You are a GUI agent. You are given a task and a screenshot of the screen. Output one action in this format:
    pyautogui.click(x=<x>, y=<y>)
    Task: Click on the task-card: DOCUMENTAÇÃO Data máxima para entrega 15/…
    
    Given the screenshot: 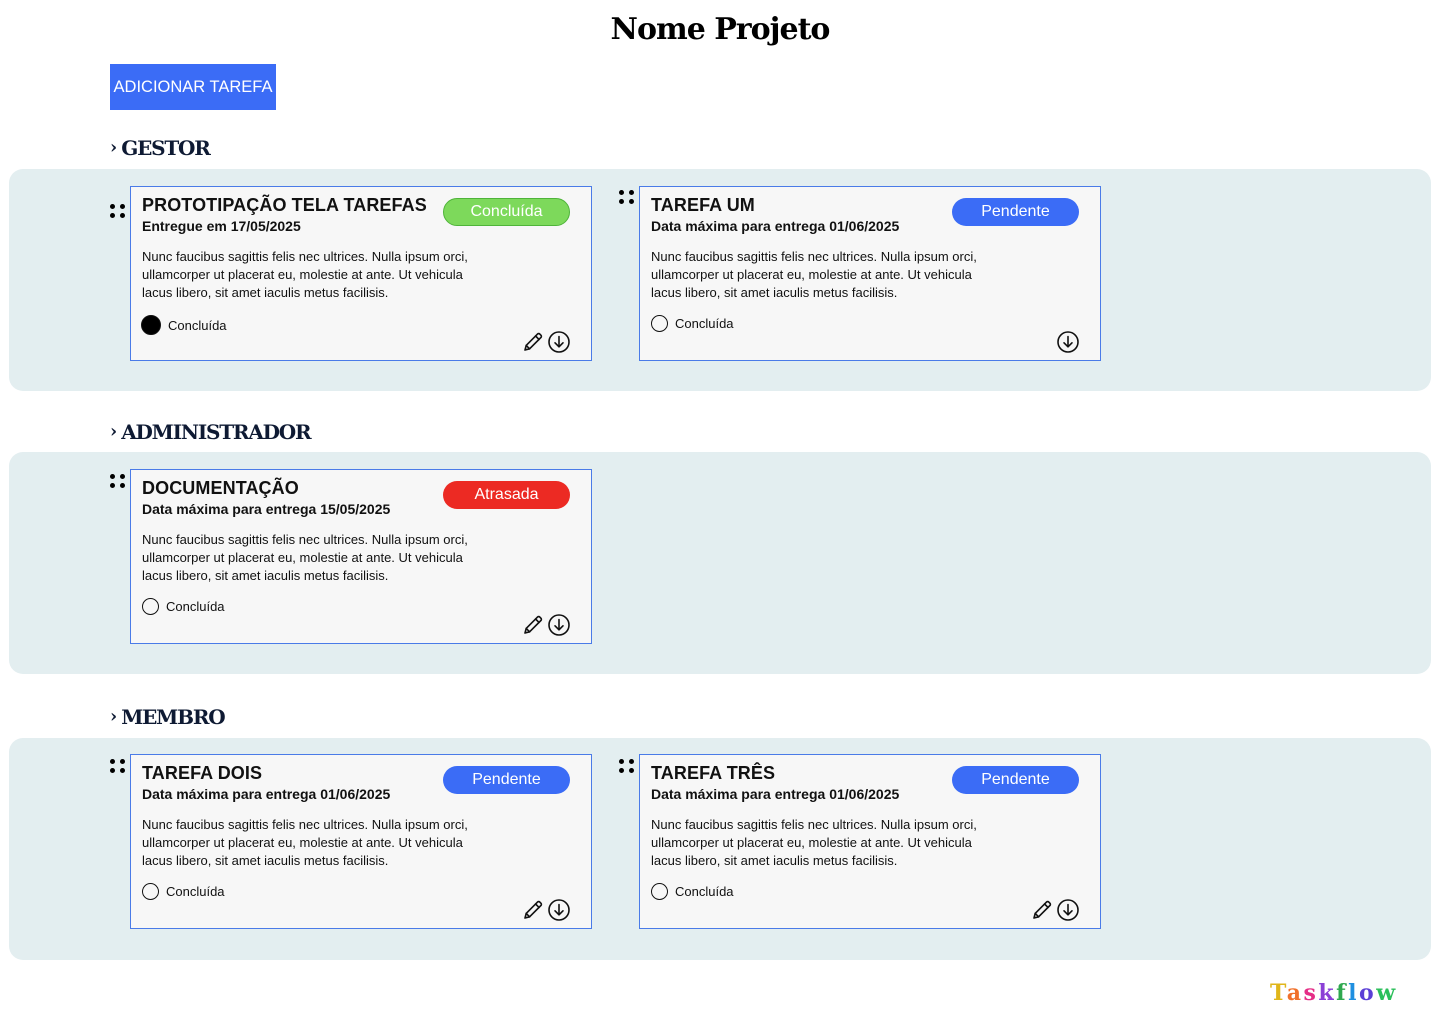 What is the action you would take?
    pyautogui.click(x=361, y=556)
    